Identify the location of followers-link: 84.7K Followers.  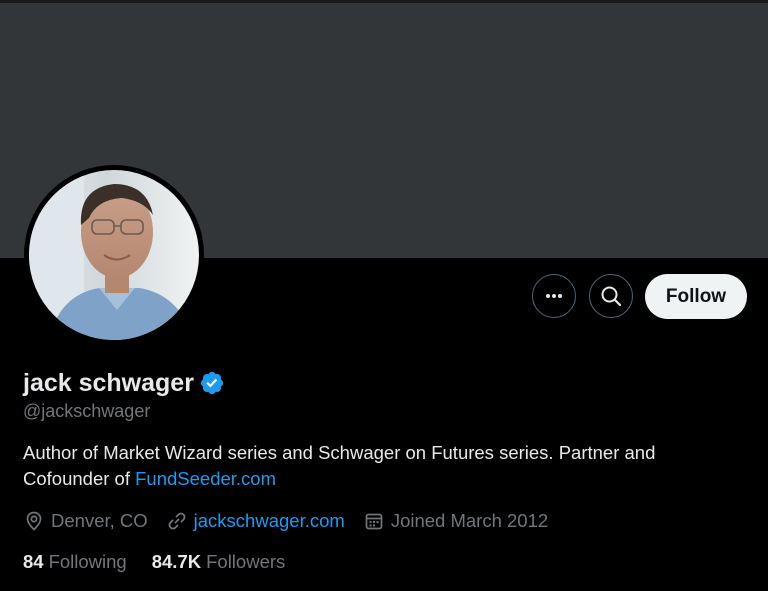
(219, 562).